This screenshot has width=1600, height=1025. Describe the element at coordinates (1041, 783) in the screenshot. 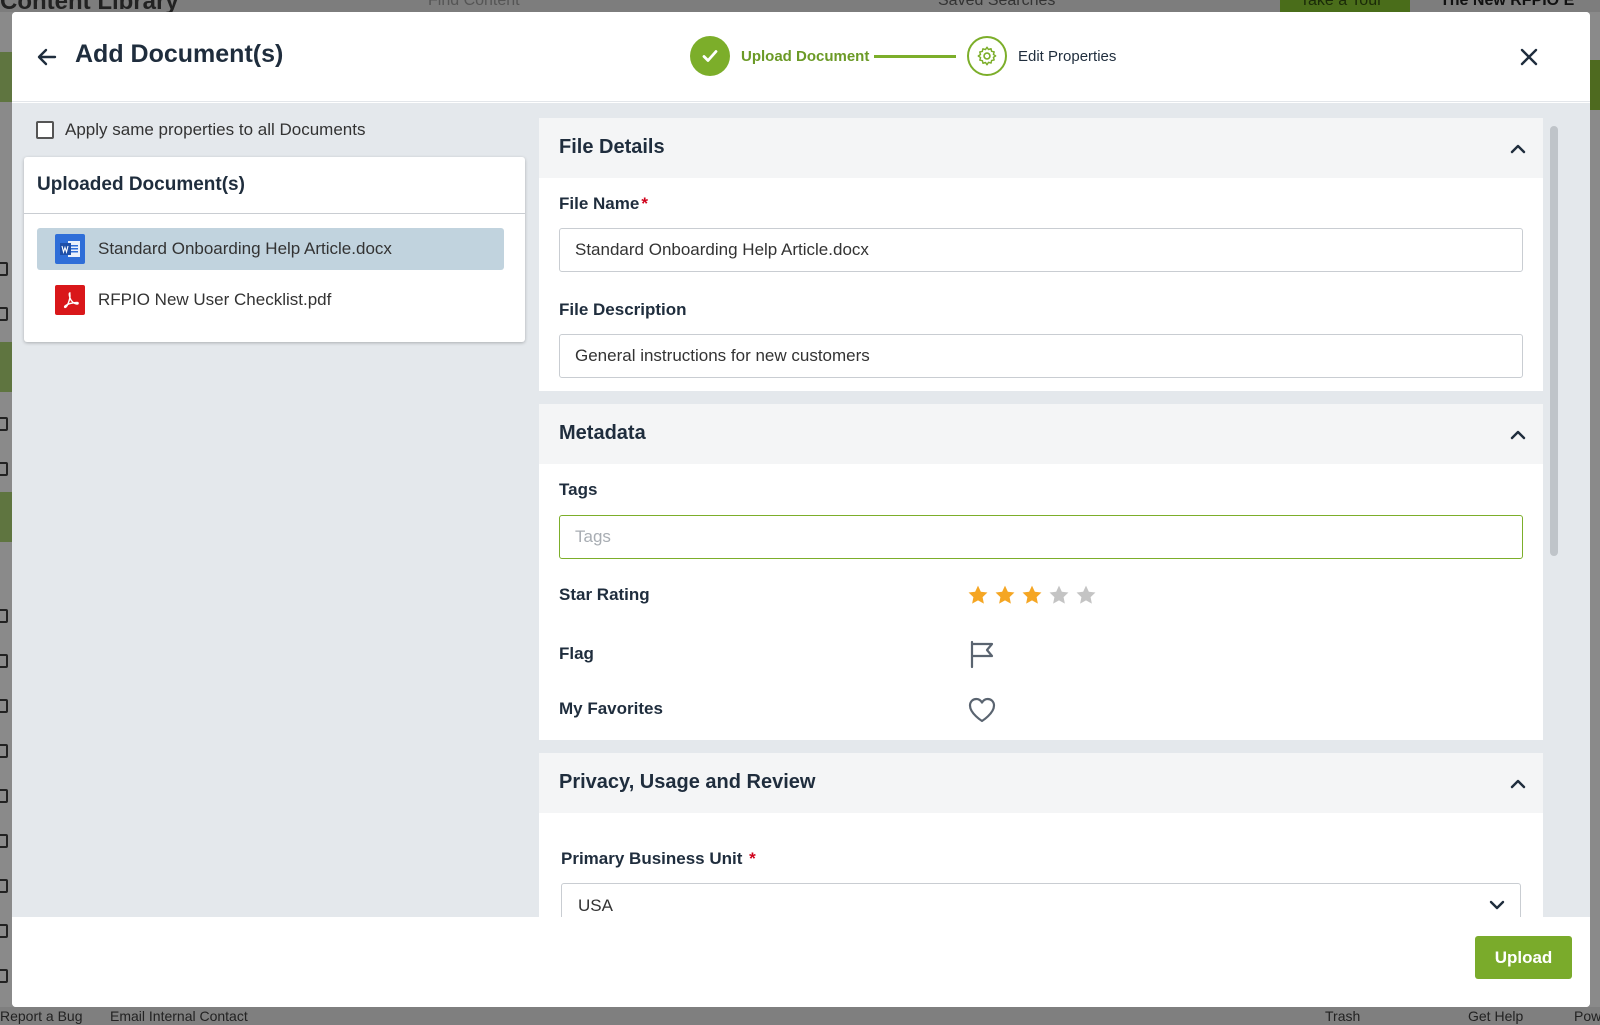

I see `section-header: Privacy, Usage and Review` at that location.